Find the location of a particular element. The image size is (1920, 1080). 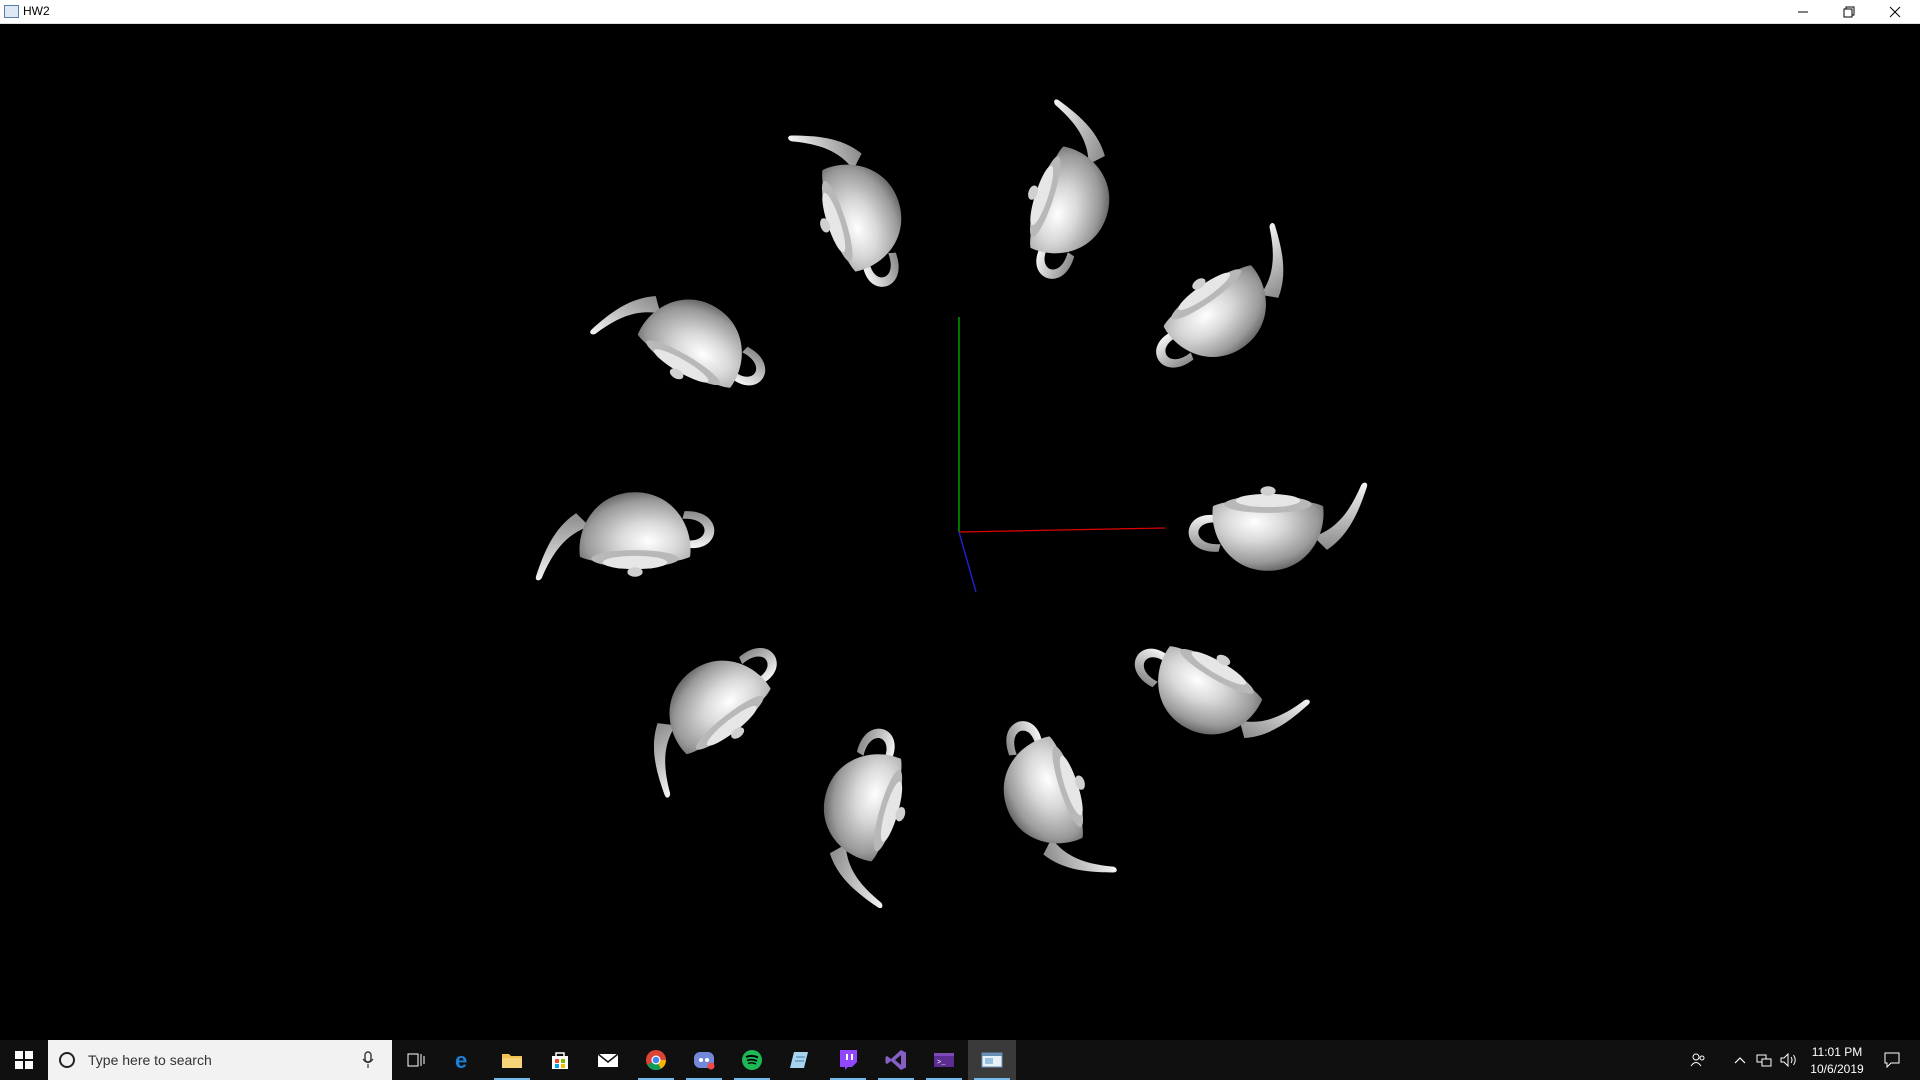

chevron-up-icon is located at coordinates (1740, 1060).